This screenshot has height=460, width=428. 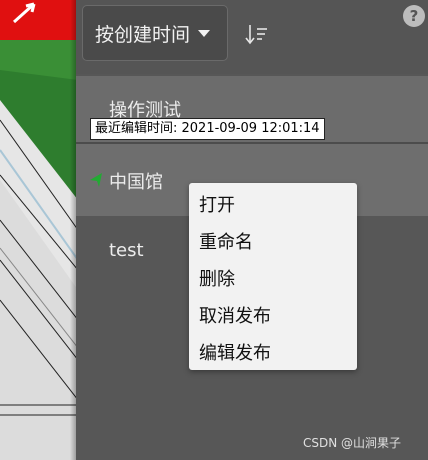 I want to click on menu-item-delete: 删除, so click(x=217, y=278).